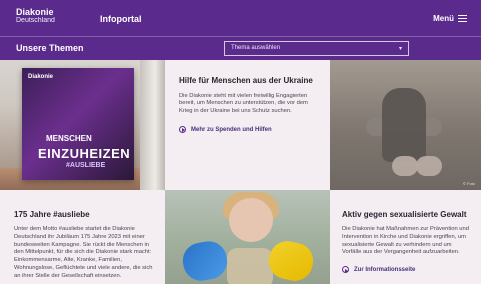 This screenshot has width=481, height=284. I want to click on infoportal-label: Infoportal, so click(121, 19).